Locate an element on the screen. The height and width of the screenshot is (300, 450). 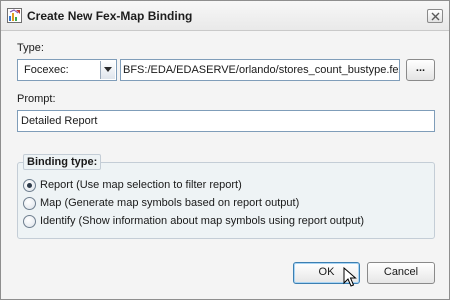
title-bar: Create New Fex-Map Binding is located at coordinates (225, 16).